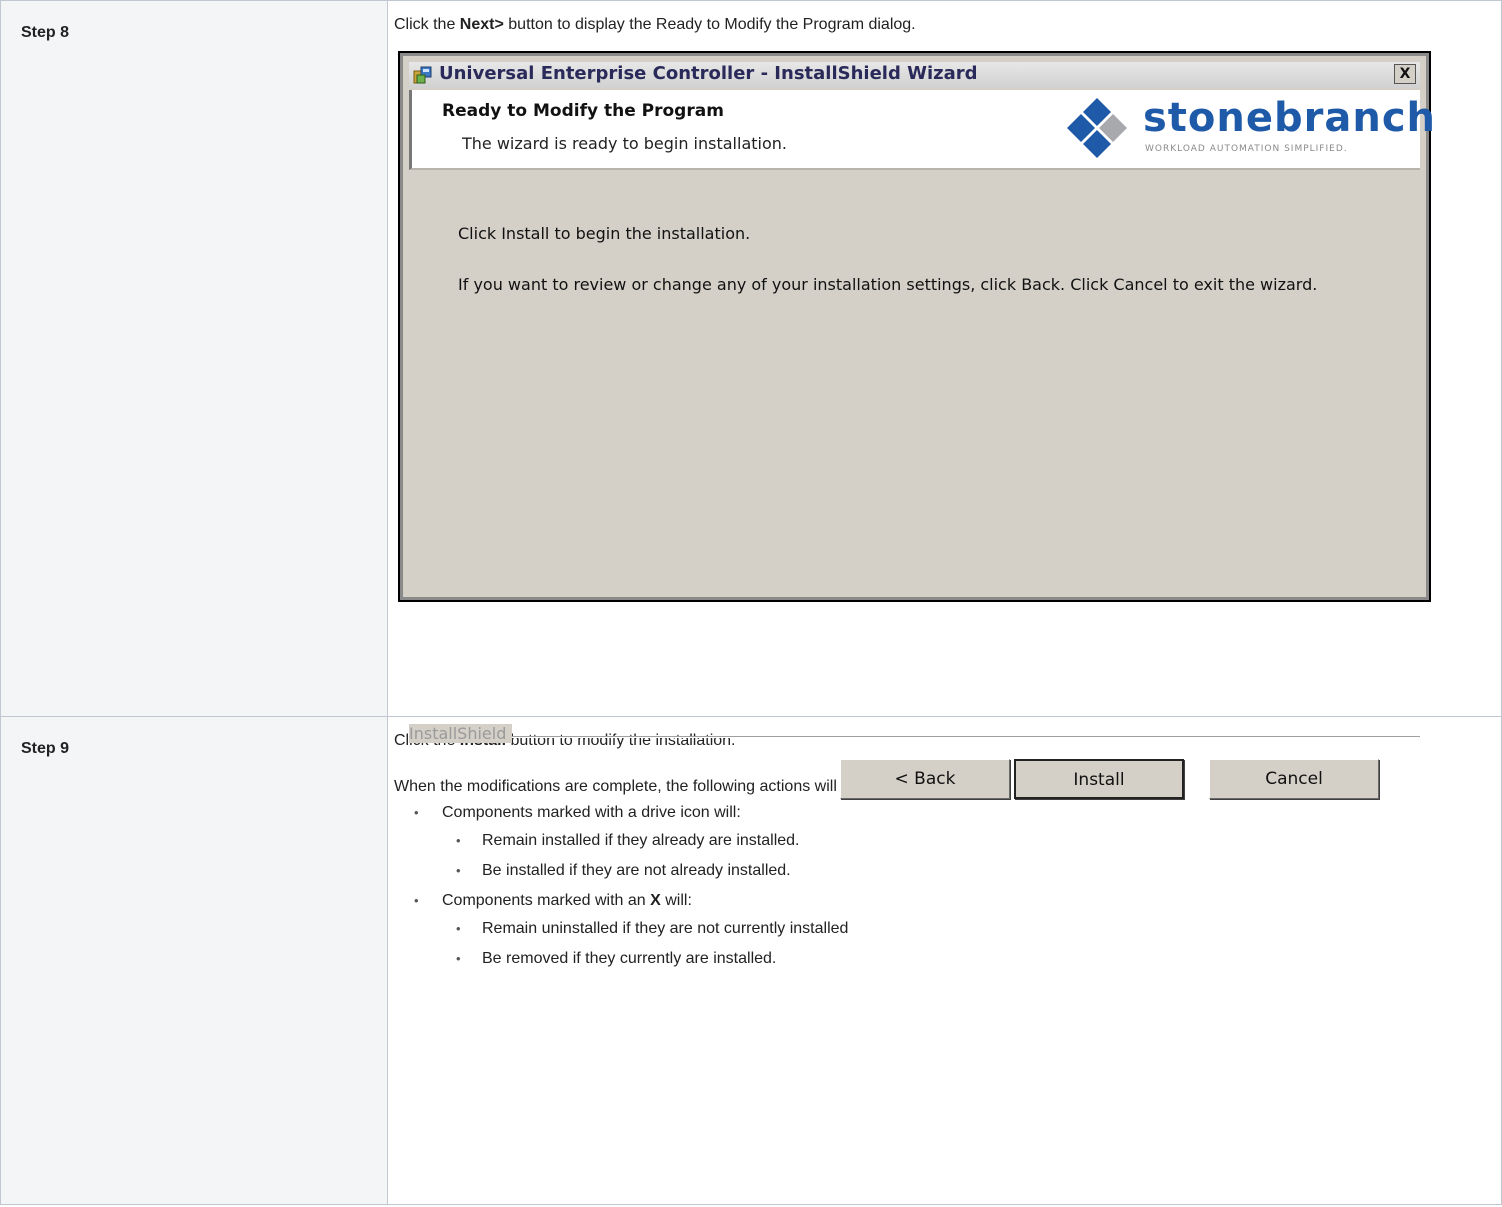 The width and height of the screenshot is (1502, 1207). I want to click on instruction-text: button to modify the installation., so click(621, 740).